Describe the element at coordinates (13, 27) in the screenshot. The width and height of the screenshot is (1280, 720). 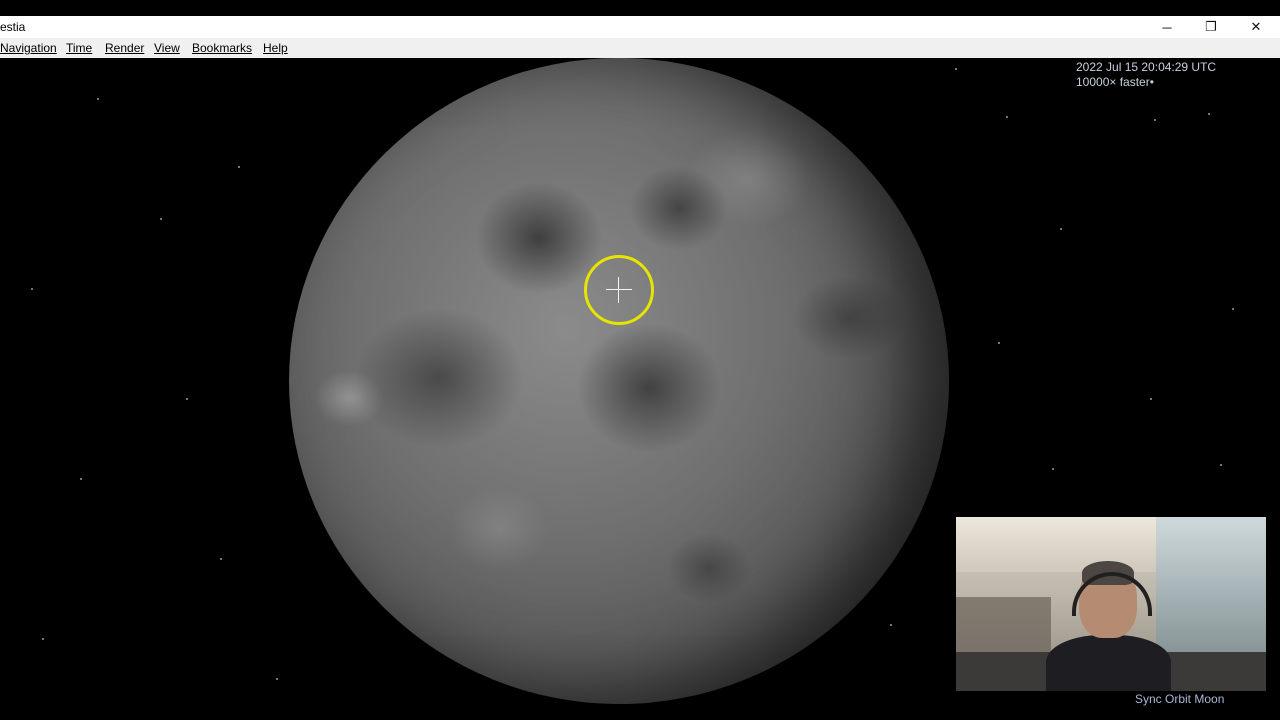
I see `window-title: estia` at that location.